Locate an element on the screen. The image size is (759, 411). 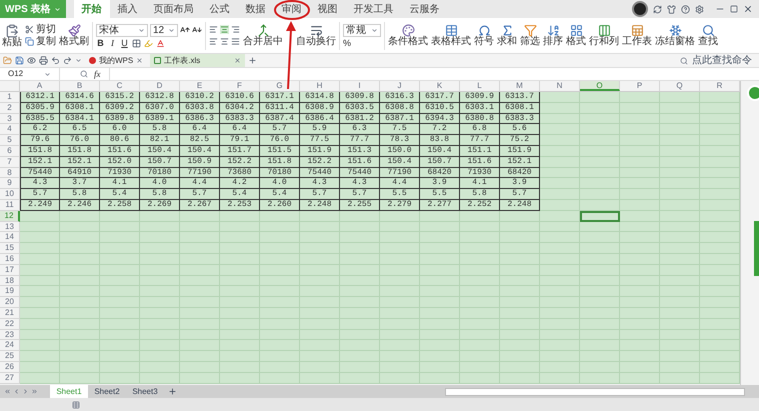
ribbon-tool-button: 查找 is located at coordinates (708, 35).